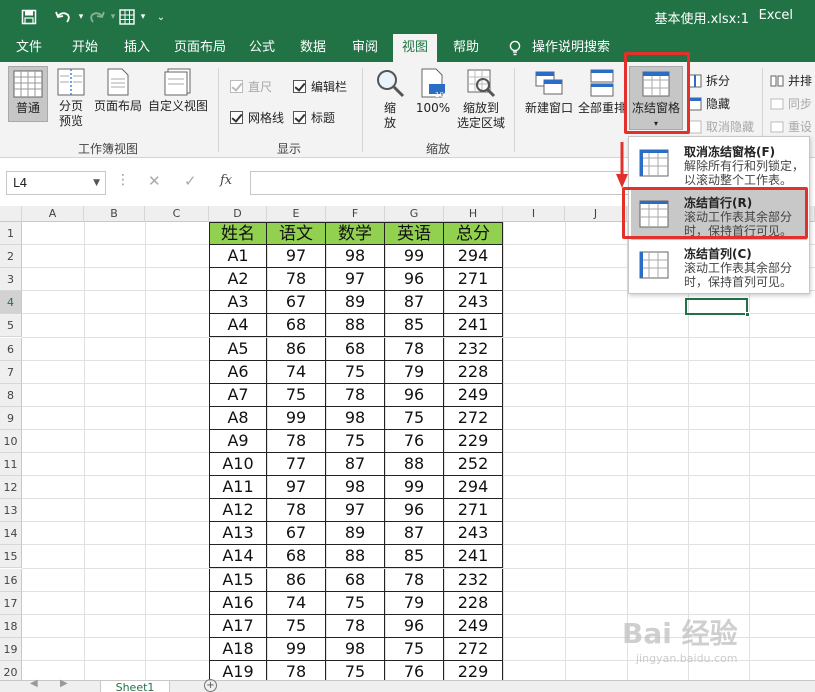  What do you see at coordinates (143, 17) in the screenshot?
I see `table-dropdown-icon: ▾` at bounding box center [143, 17].